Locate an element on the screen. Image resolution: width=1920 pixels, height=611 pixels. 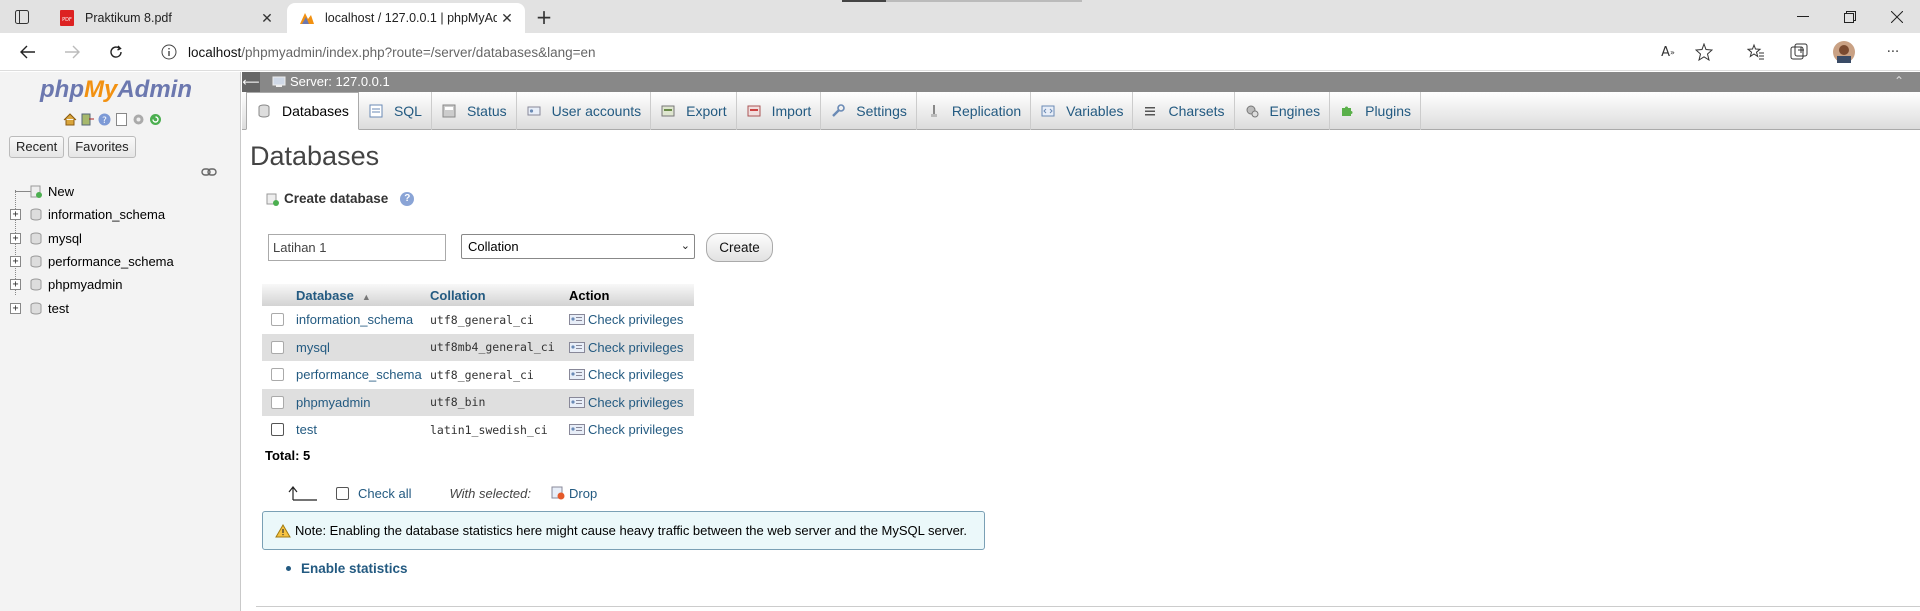
tab-actions-icon is located at coordinates (22, 17).